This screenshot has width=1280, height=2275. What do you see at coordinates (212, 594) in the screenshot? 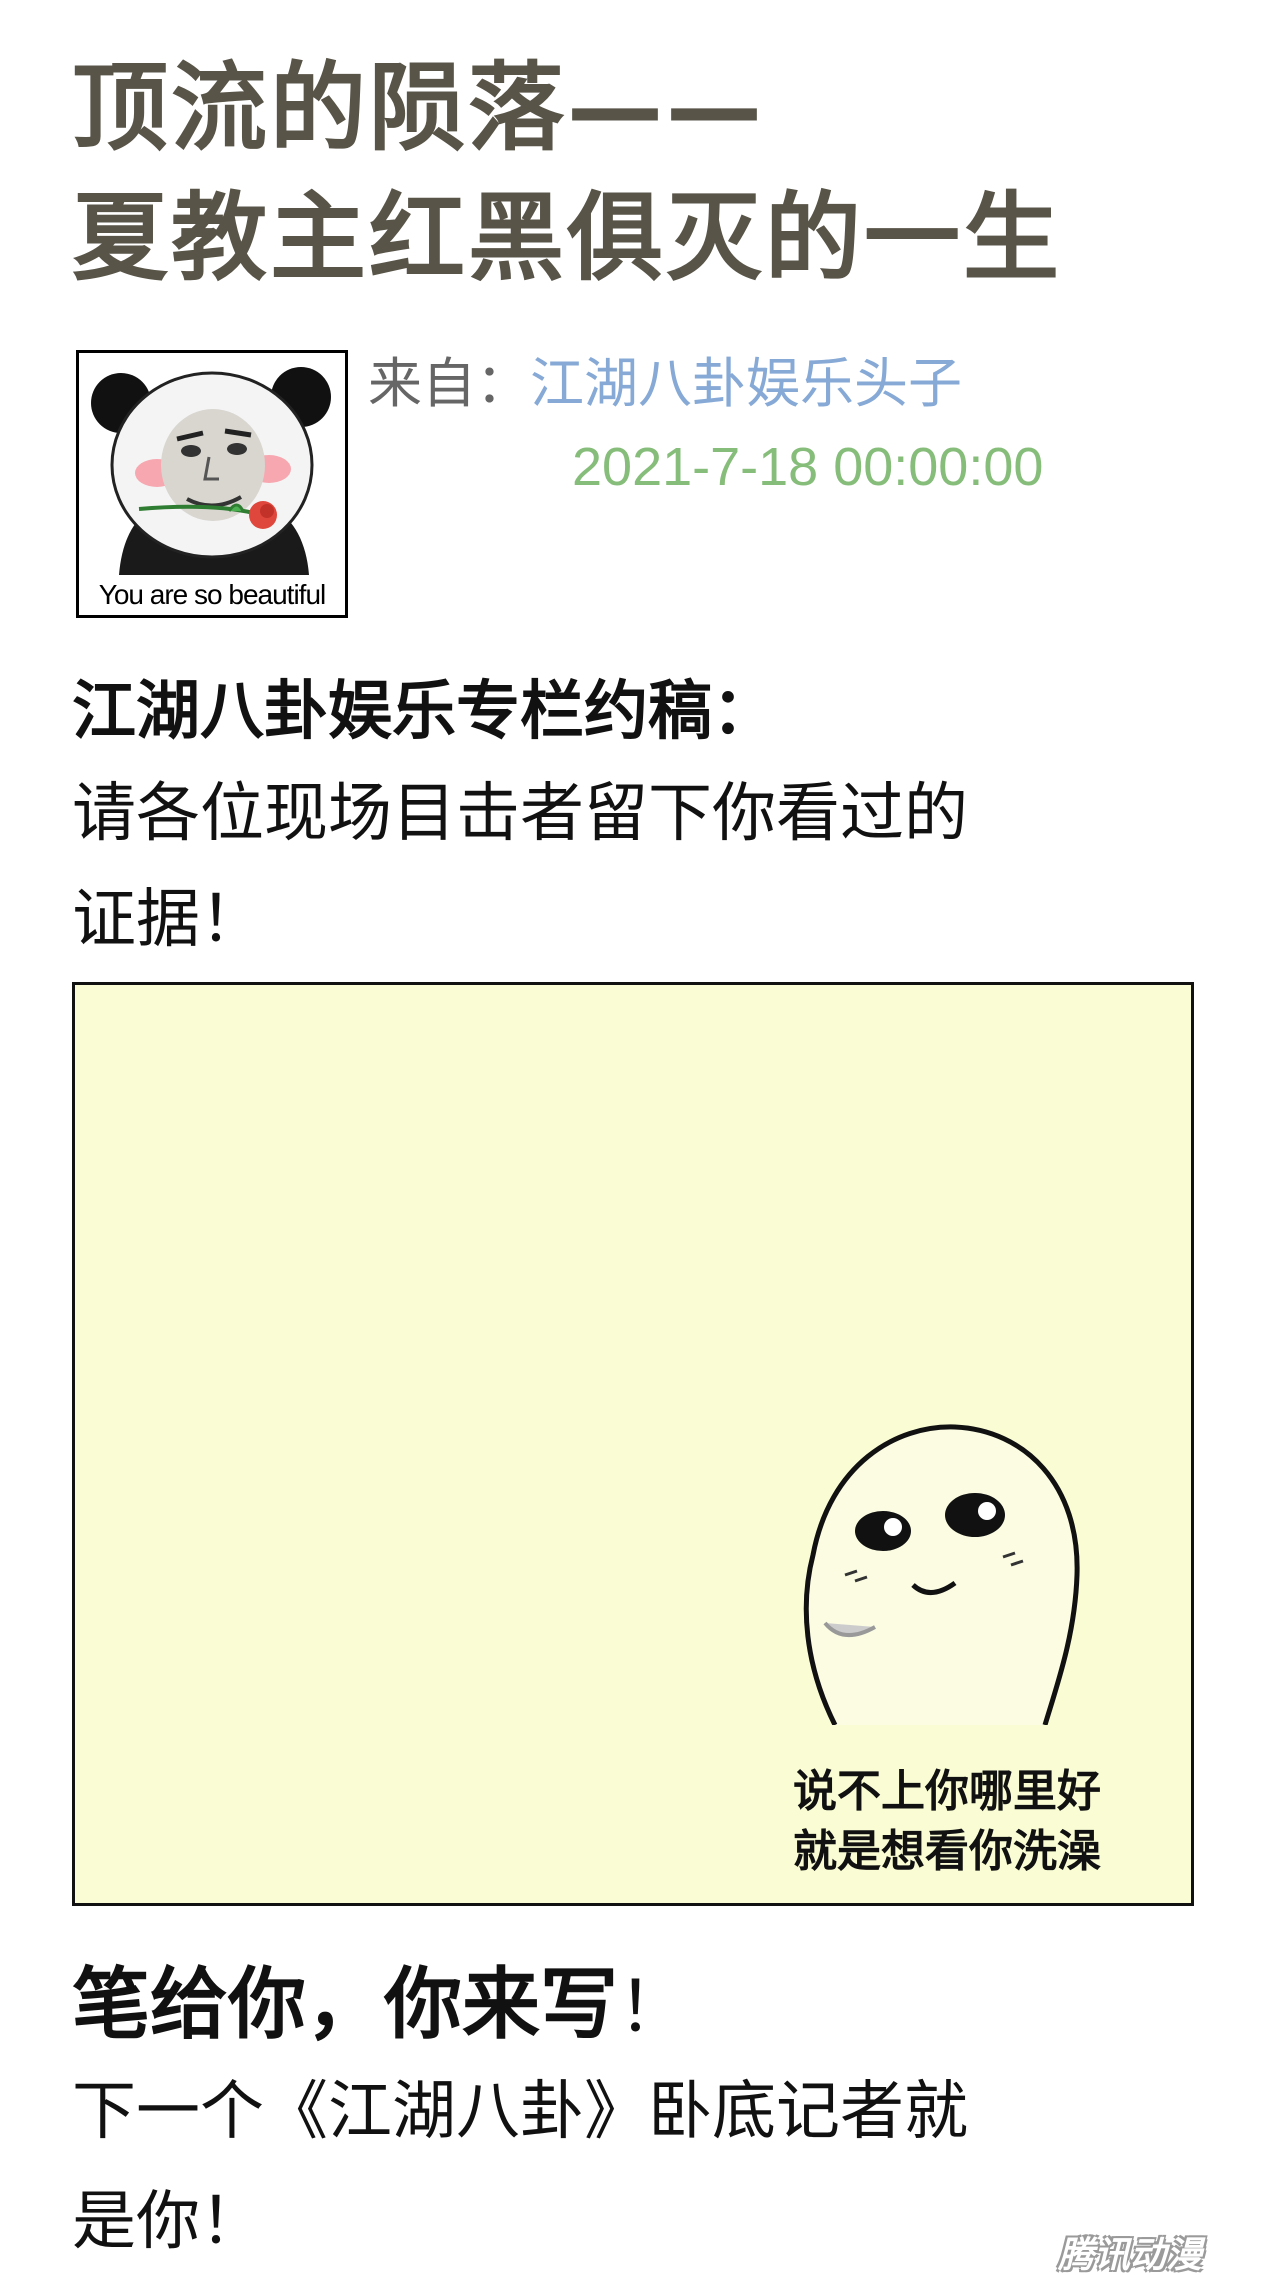
I see `avatar-caption: You are so beautiful` at bounding box center [212, 594].